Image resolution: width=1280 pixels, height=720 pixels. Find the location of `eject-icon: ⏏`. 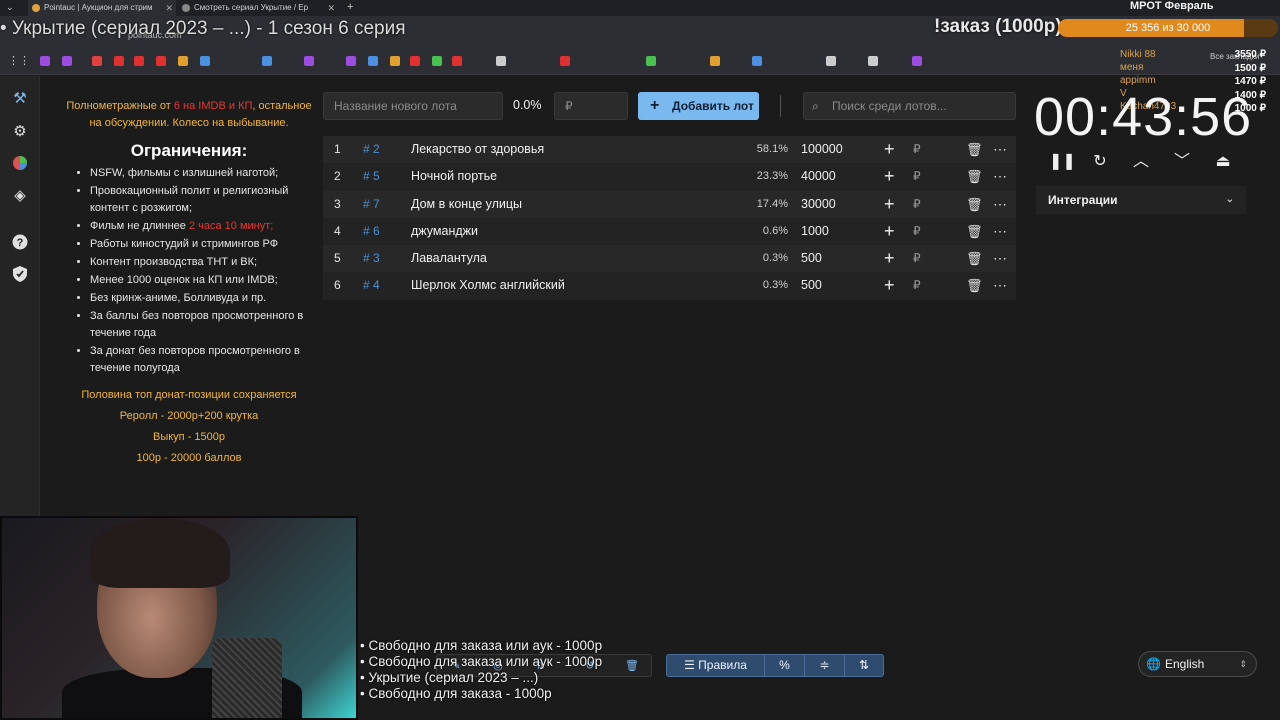

eject-icon: ⏏ is located at coordinates (1223, 162).